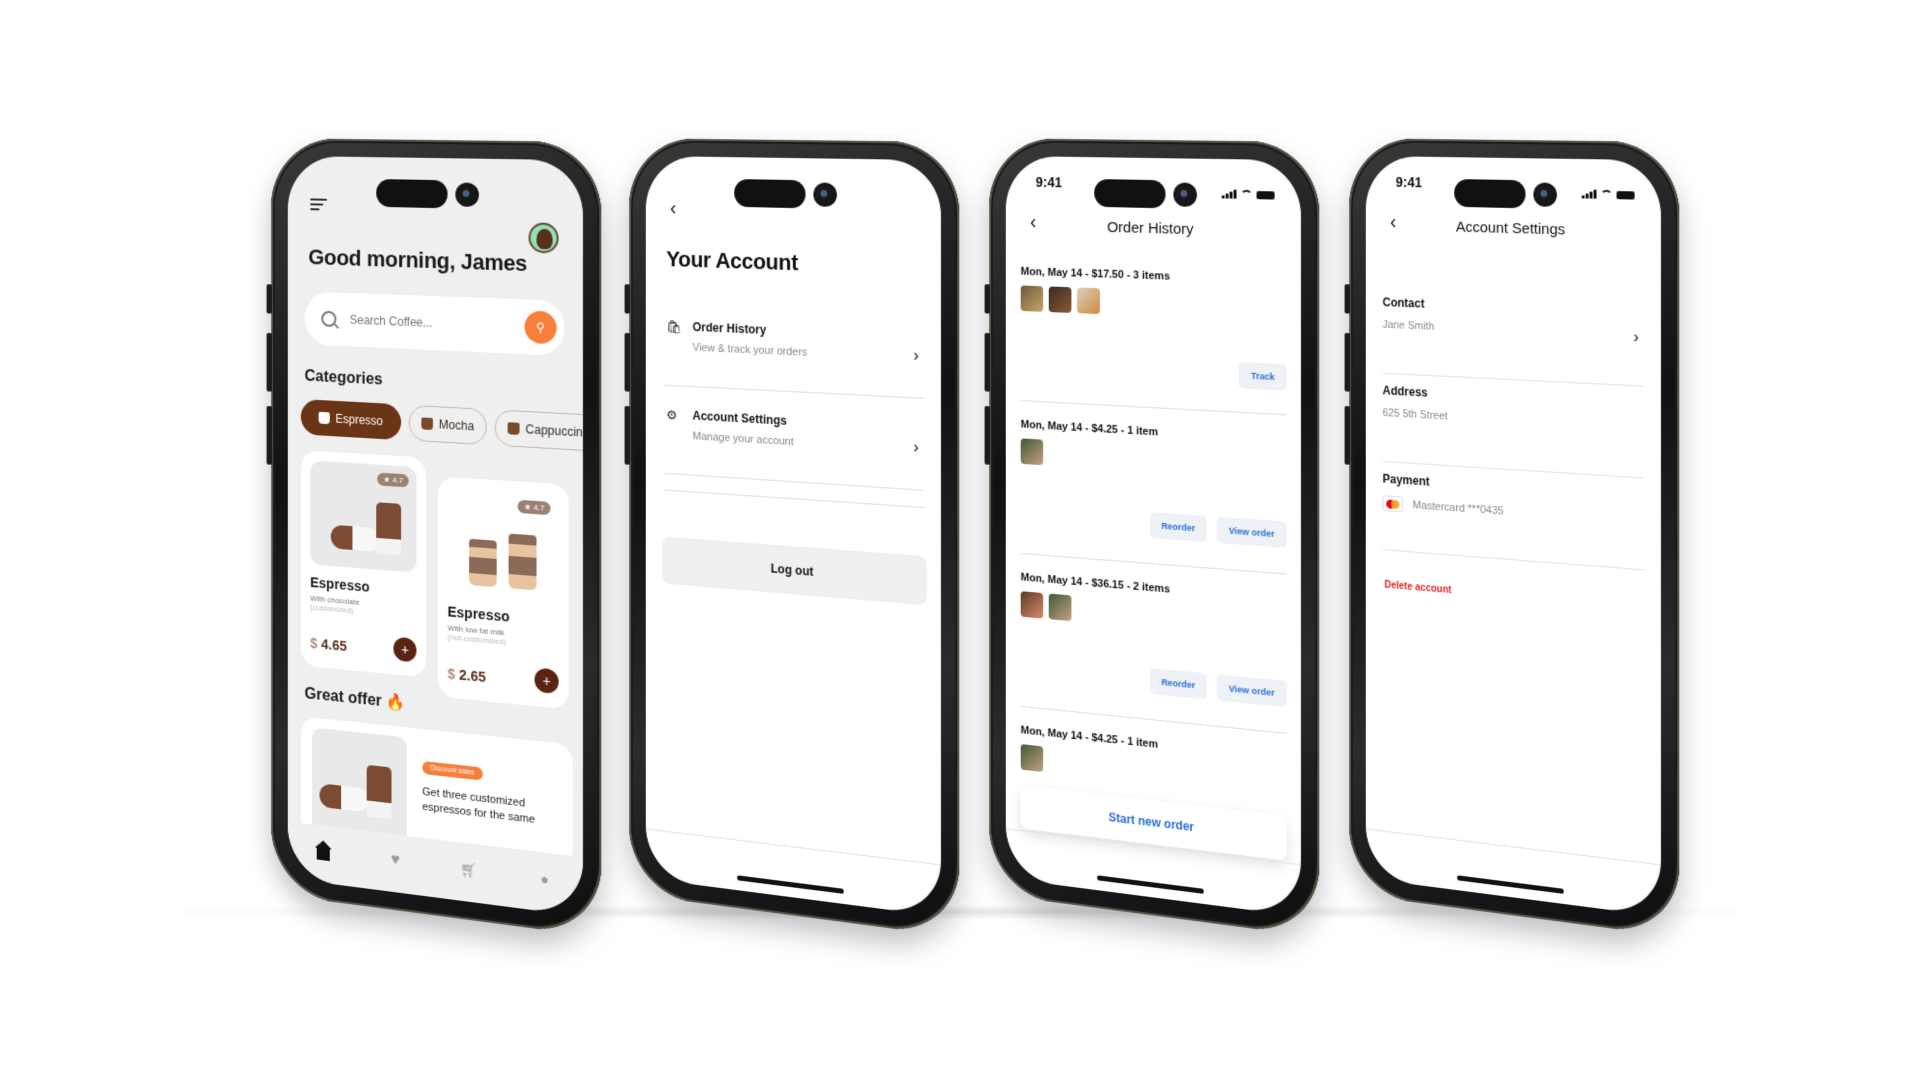 This screenshot has height=1080, width=1920. What do you see at coordinates (739, 418) in the screenshot?
I see `row-title: Account Settings` at bounding box center [739, 418].